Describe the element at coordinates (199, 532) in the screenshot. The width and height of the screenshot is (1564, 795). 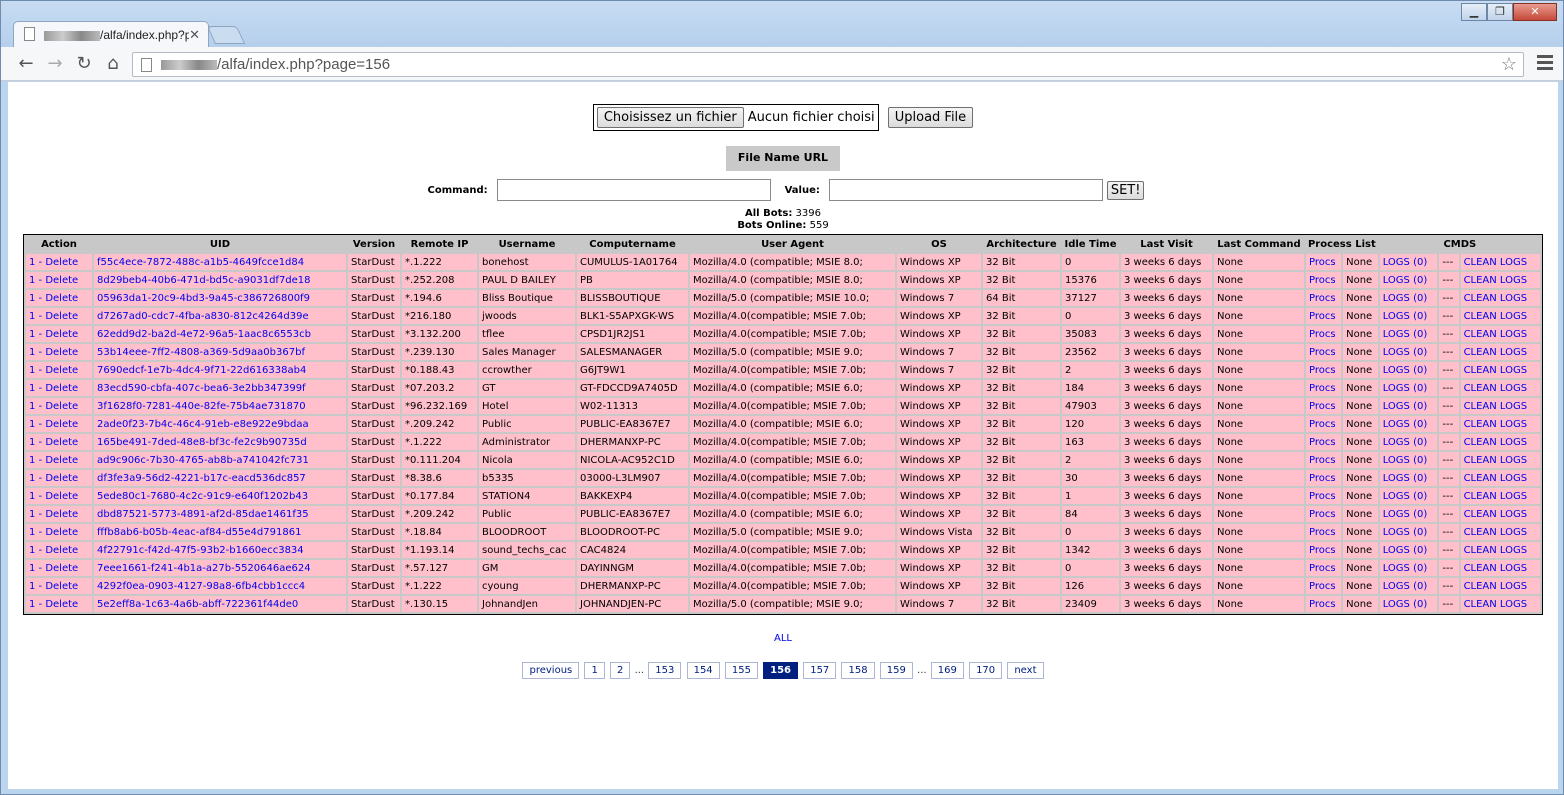
I see `uid-link: fffb8ab6-b05b-4eac-af84-d55e4d791861` at that location.